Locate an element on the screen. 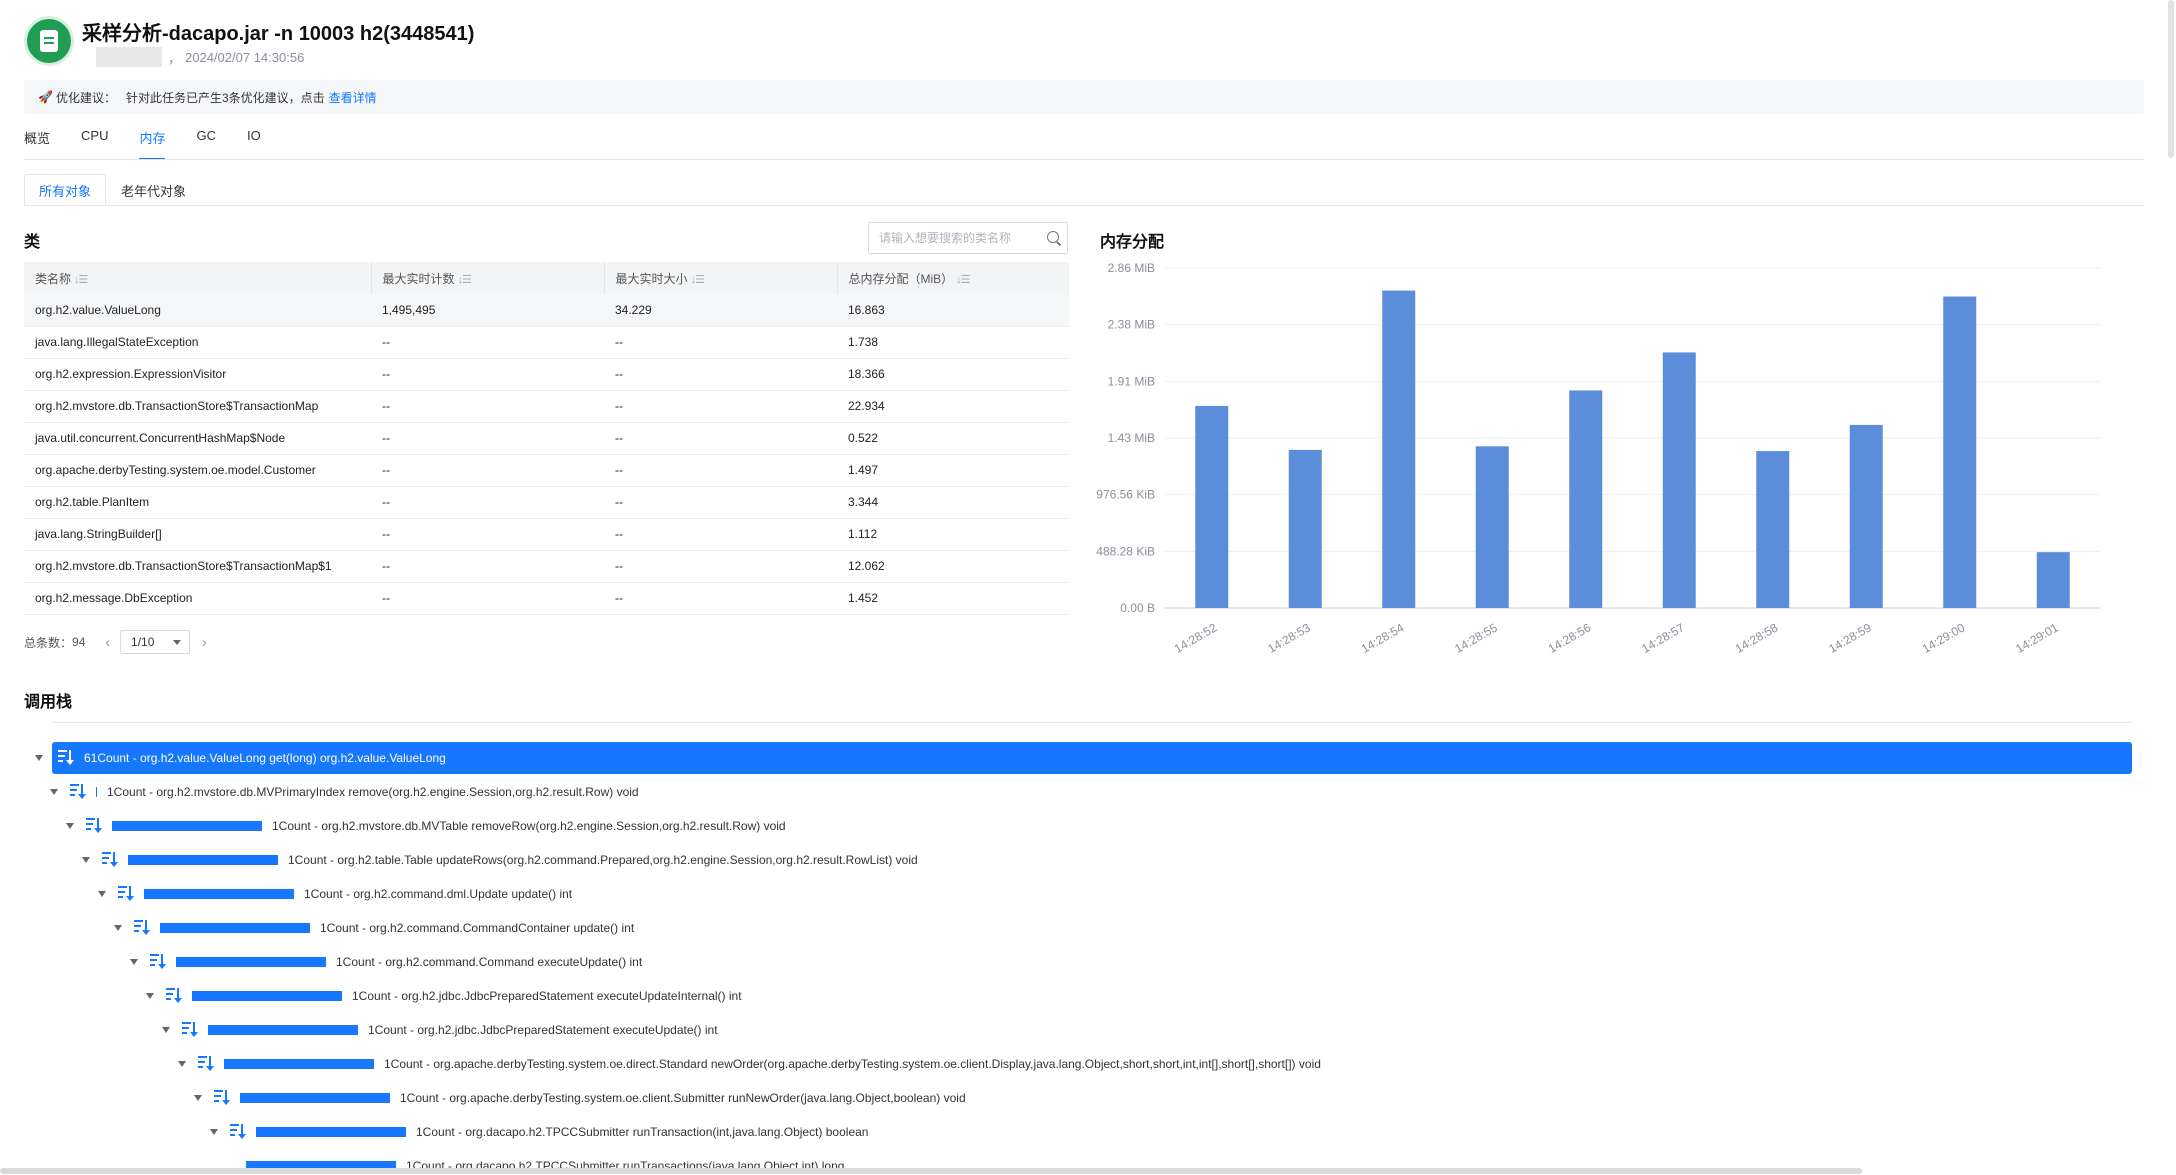 The image size is (2176, 1175). tab-all-objects: 所有对象 is located at coordinates (65, 190).